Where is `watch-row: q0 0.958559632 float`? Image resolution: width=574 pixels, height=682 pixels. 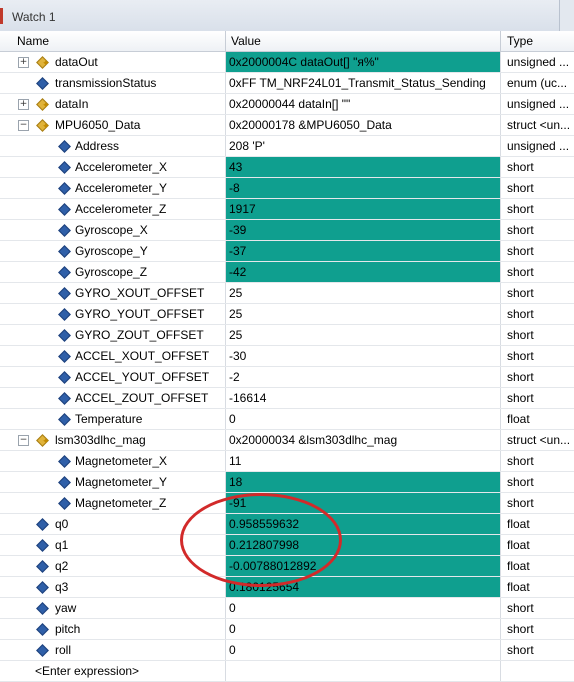
watch-row: q0 0.958559632 float is located at coordinates (287, 524).